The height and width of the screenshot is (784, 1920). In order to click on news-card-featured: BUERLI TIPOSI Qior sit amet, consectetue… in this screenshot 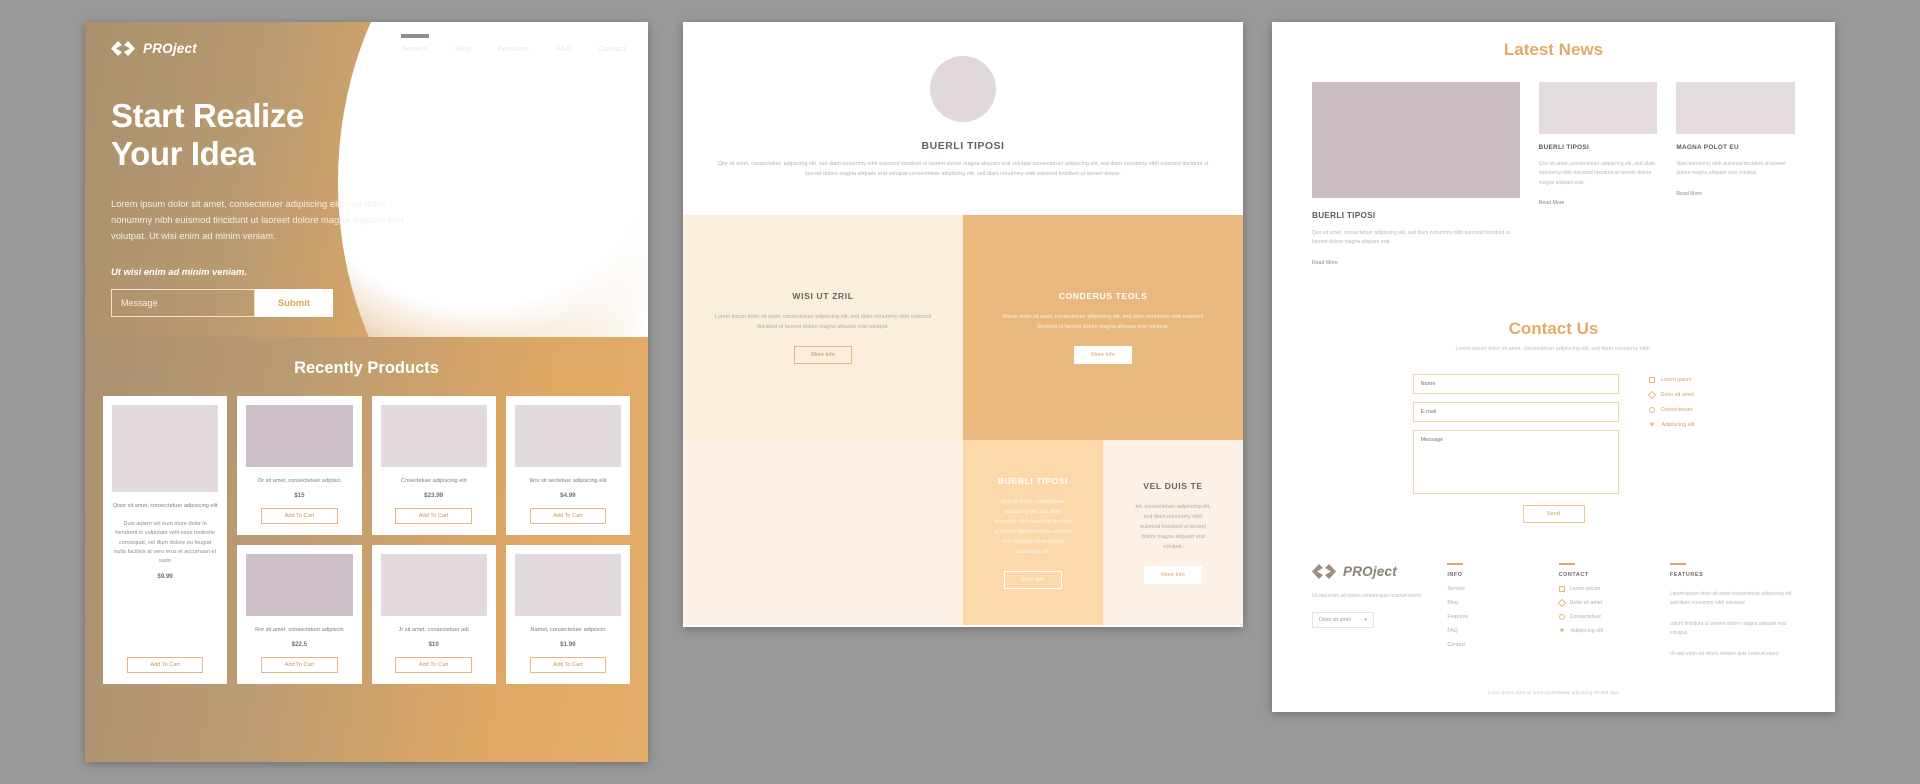, I will do `click(1416, 175)`.